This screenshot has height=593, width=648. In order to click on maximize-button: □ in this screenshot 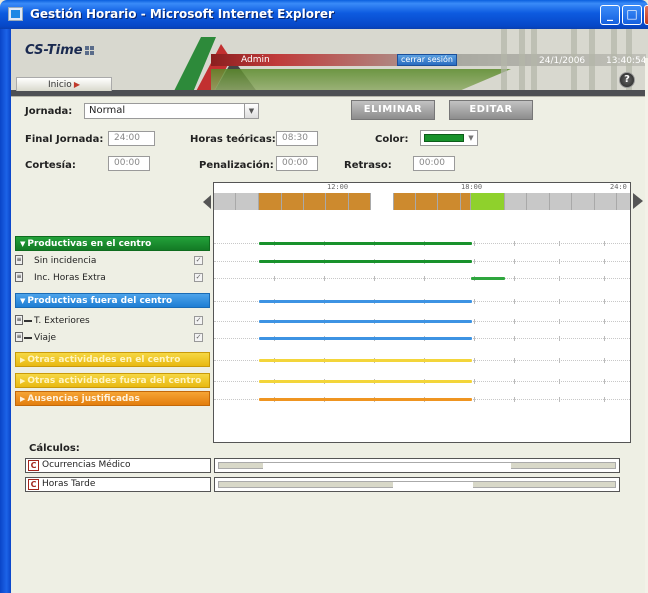, I will do `click(632, 15)`.